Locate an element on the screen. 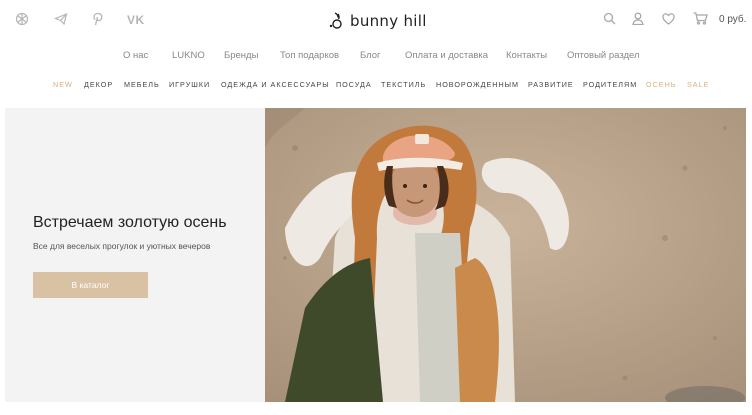 The height and width of the screenshot is (415, 752). main-nav-blog: Блог is located at coordinates (370, 55).